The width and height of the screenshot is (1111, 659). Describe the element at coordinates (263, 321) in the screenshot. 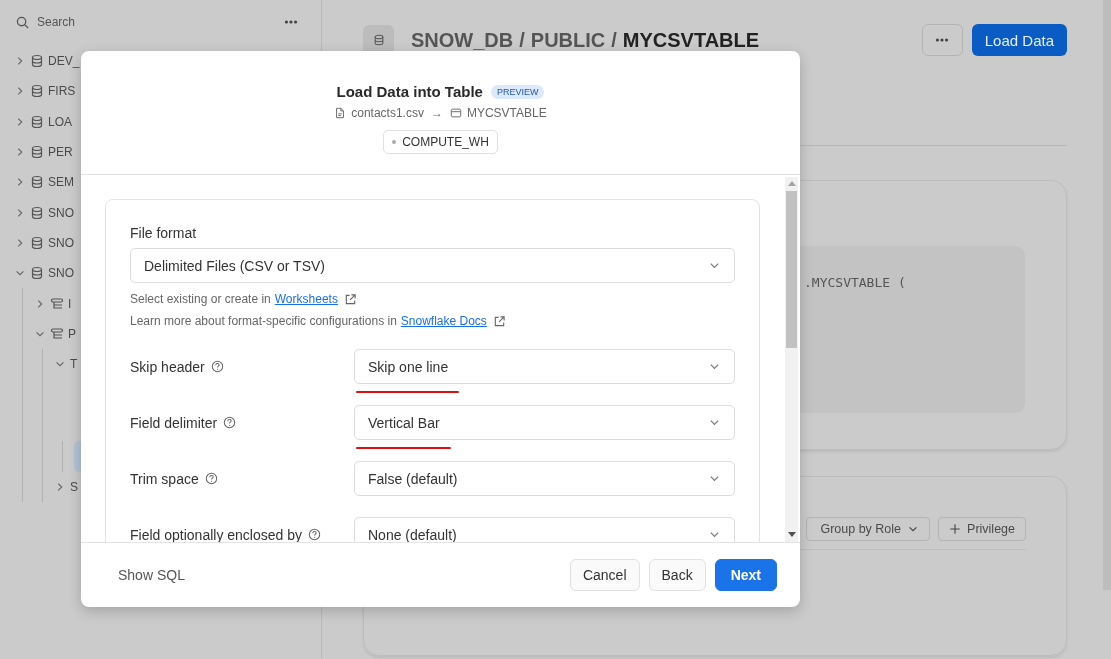

I see `help-text: Learn more about format-specific configurations in` at that location.